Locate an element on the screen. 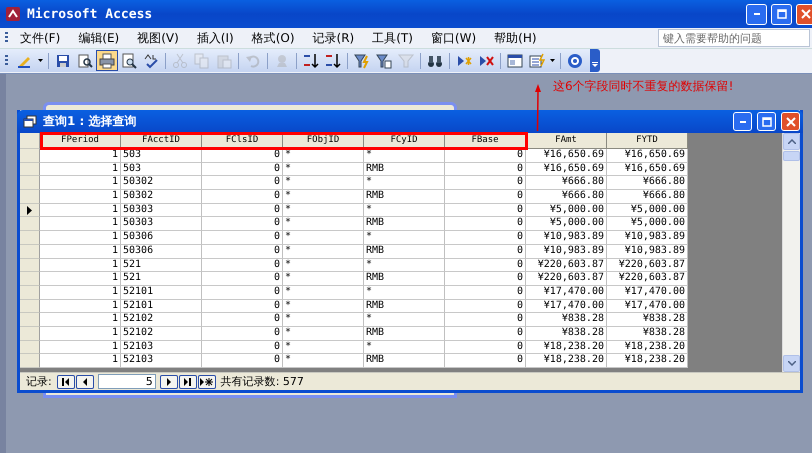  previous-record-button is located at coordinates (85, 381).